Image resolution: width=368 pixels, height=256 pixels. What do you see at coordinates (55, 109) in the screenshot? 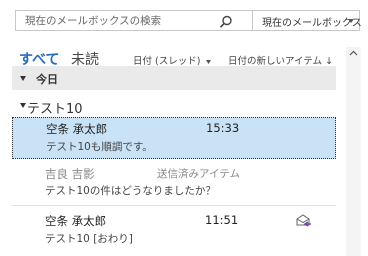
I see `conversation-title: テスト10` at bounding box center [55, 109].